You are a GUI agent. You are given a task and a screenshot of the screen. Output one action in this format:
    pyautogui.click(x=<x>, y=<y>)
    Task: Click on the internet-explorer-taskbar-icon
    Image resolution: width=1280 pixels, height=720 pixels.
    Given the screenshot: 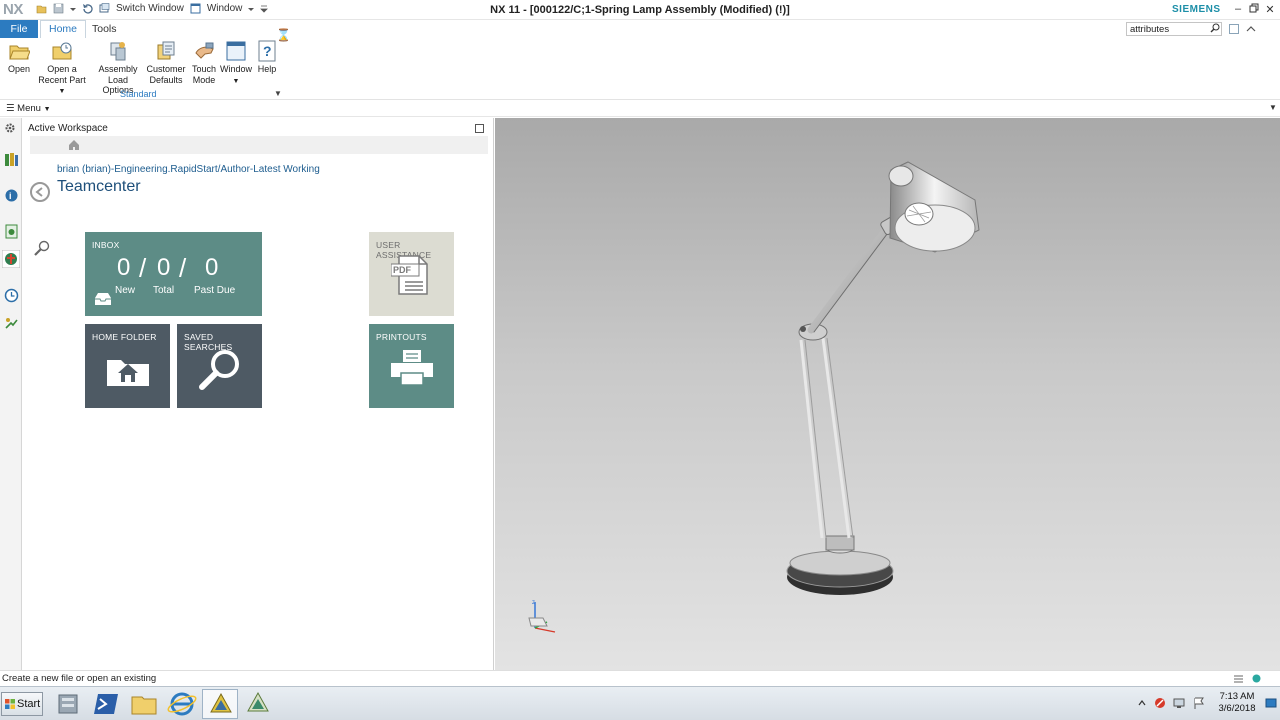 What is the action you would take?
    pyautogui.click(x=182, y=704)
    